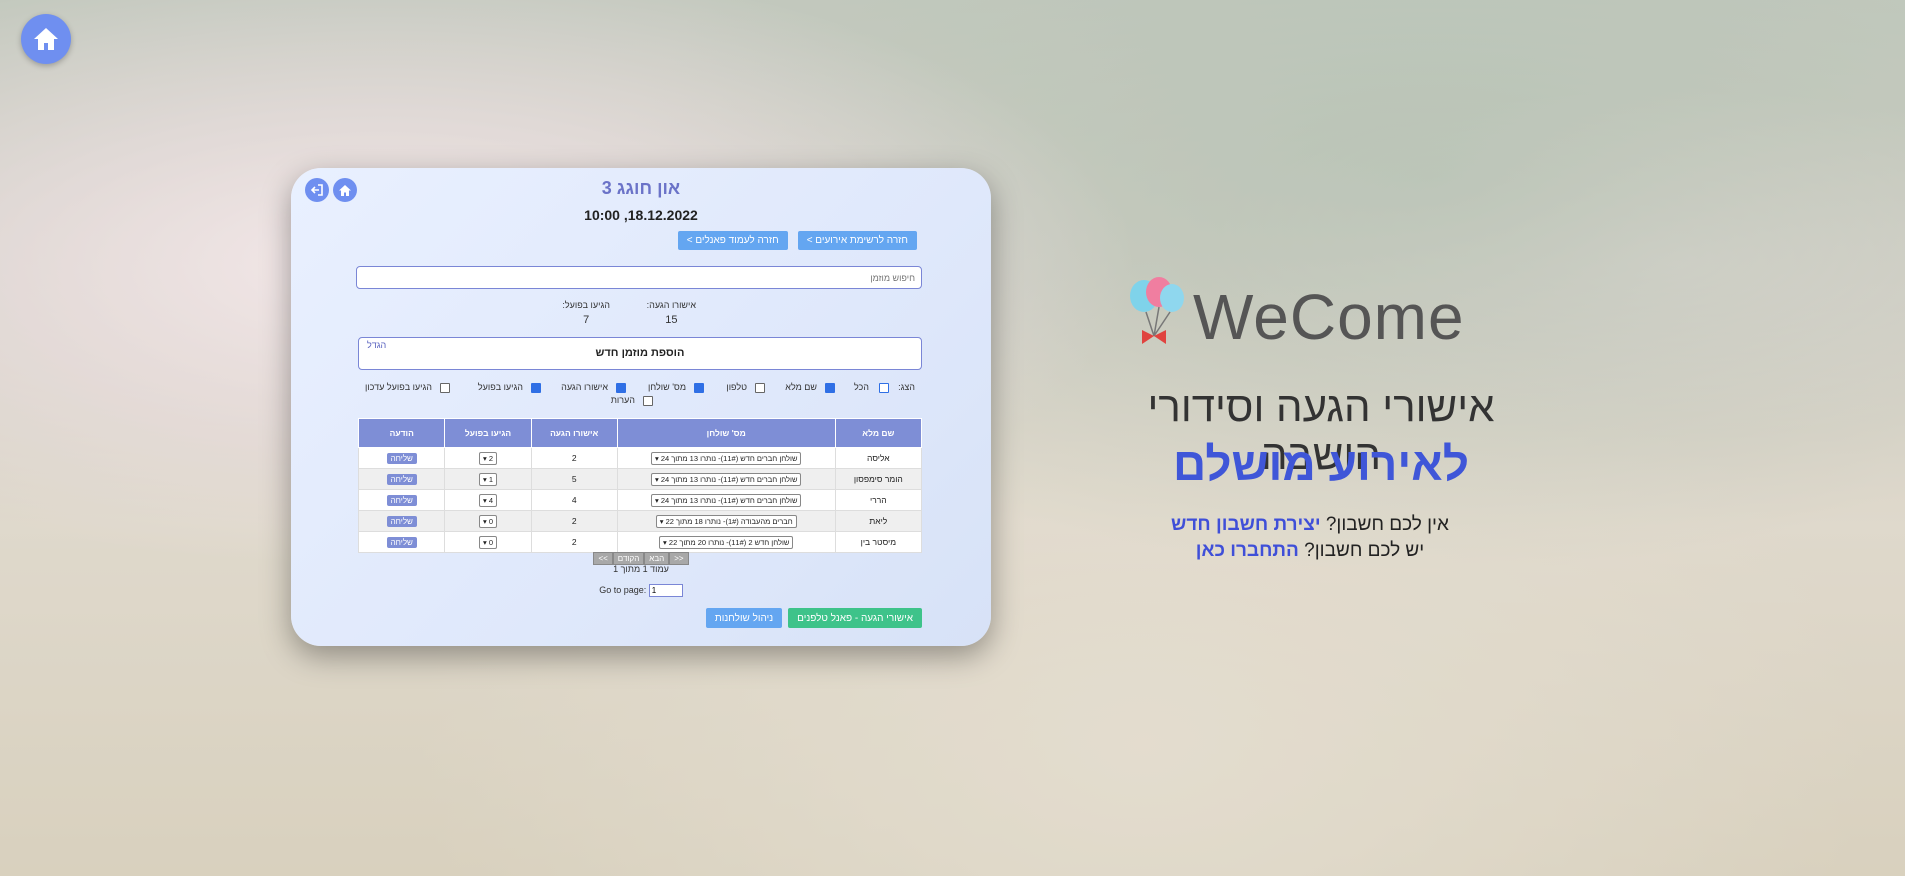 The image size is (1905, 876). I want to click on header-message: הודעה, so click(401, 433).